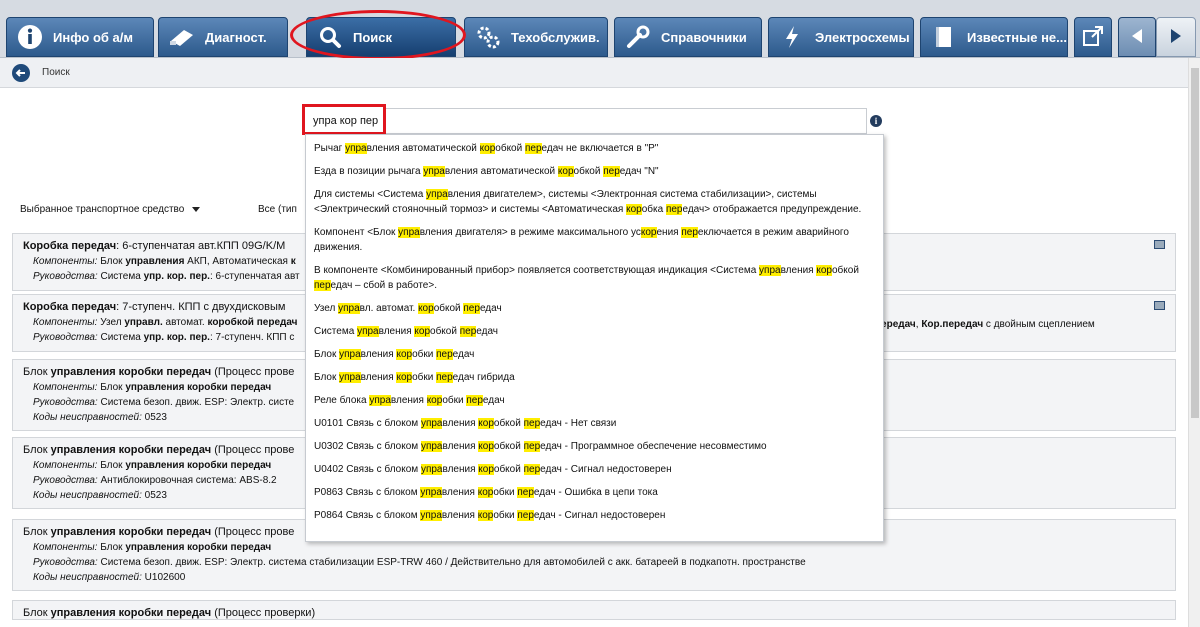 The image size is (1200, 627). I want to click on text-segment: (Процесс проверки), so click(263, 613).